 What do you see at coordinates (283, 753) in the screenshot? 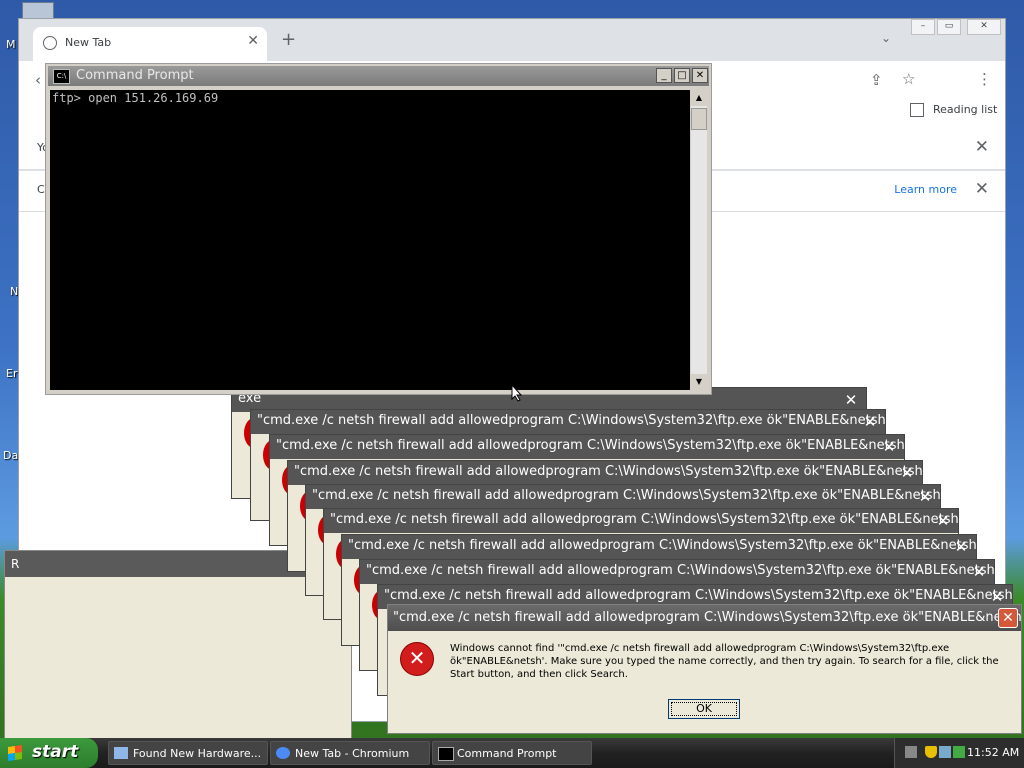
I see `chromium-icon` at bounding box center [283, 753].